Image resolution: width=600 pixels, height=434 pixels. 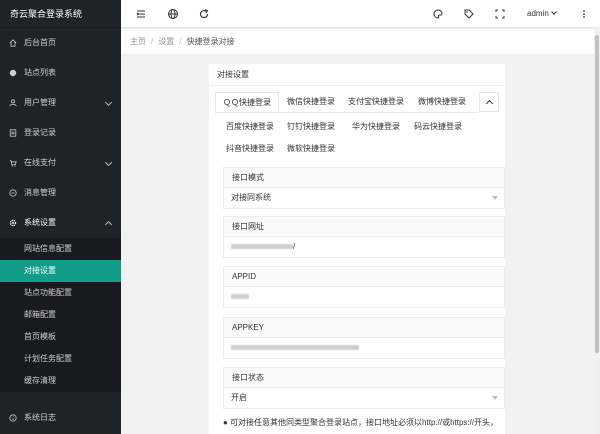 What do you see at coordinates (40, 417) in the screenshot?
I see `sidebar-item-label: 系统日志` at bounding box center [40, 417].